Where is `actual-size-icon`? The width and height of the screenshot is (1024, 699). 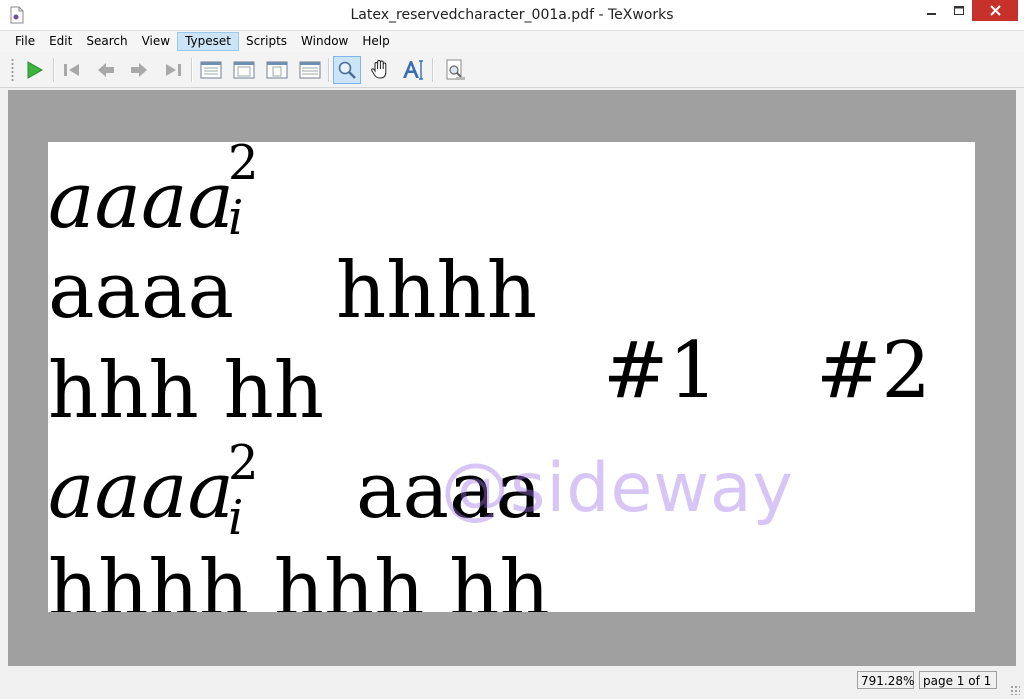 actual-size-icon is located at coordinates (211, 70).